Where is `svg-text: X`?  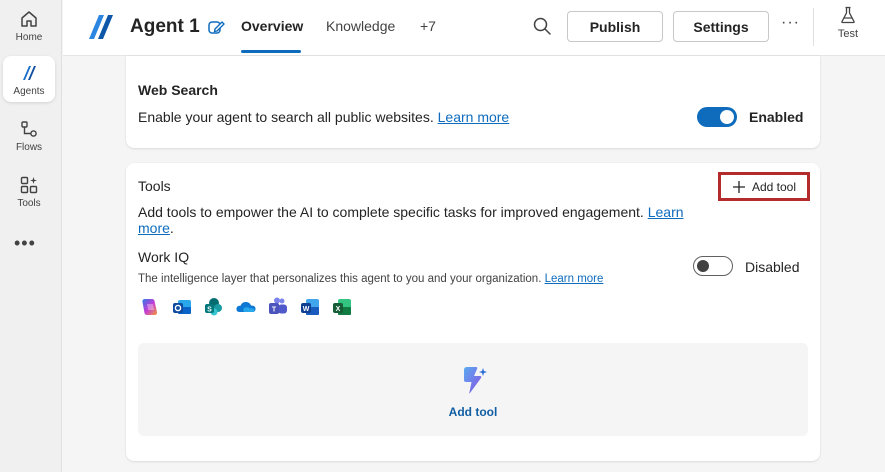 svg-text: X is located at coordinates (338, 309).